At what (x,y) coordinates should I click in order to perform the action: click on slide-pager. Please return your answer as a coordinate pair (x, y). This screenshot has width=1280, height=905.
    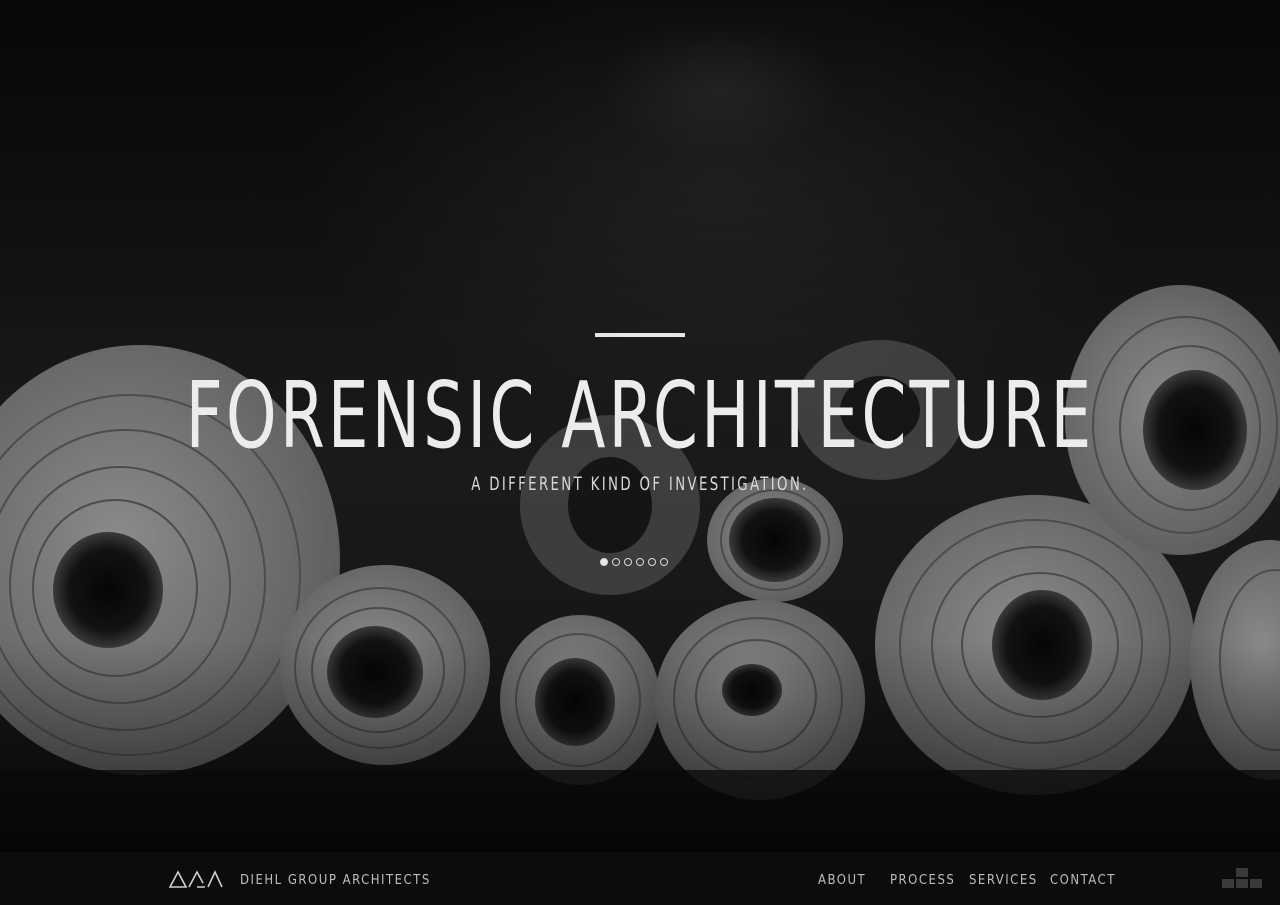
    Looking at the image, I should click on (634, 563).